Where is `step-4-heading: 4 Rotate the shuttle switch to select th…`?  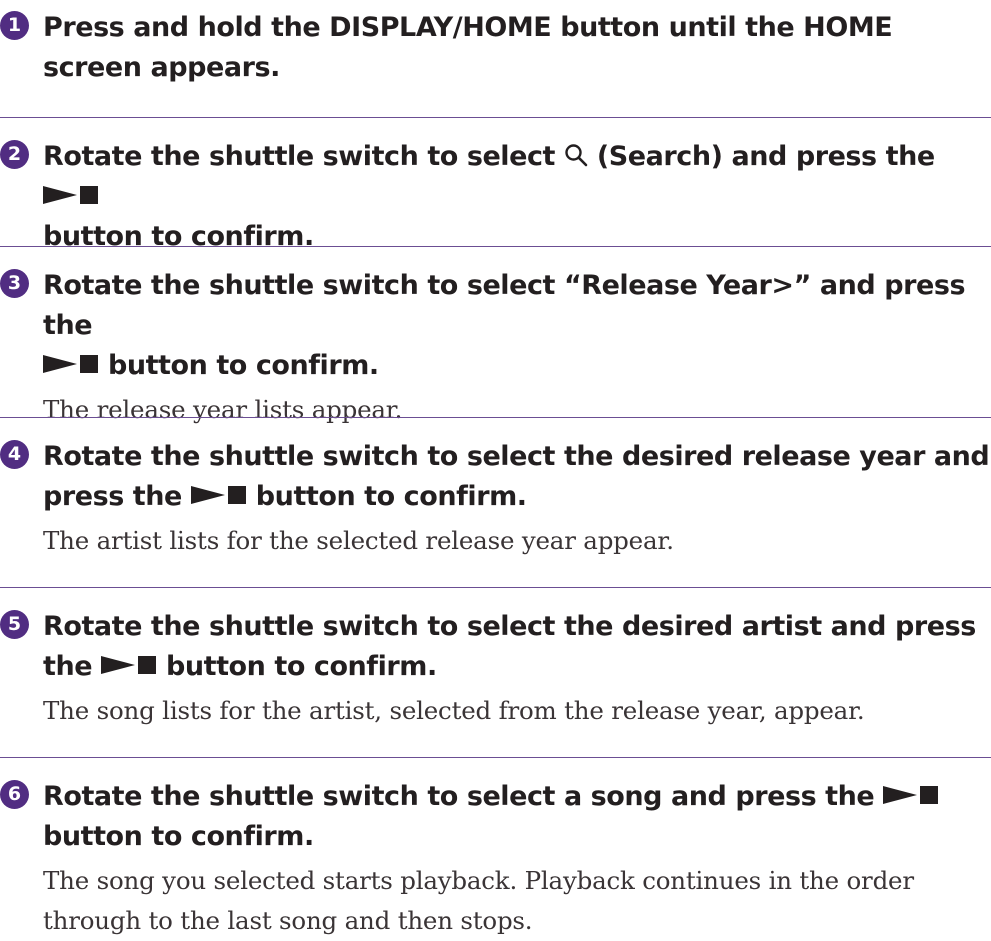 step-4-heading: 4 Rotate the shuttle switch to select th… is located at coordinates (495, 477).